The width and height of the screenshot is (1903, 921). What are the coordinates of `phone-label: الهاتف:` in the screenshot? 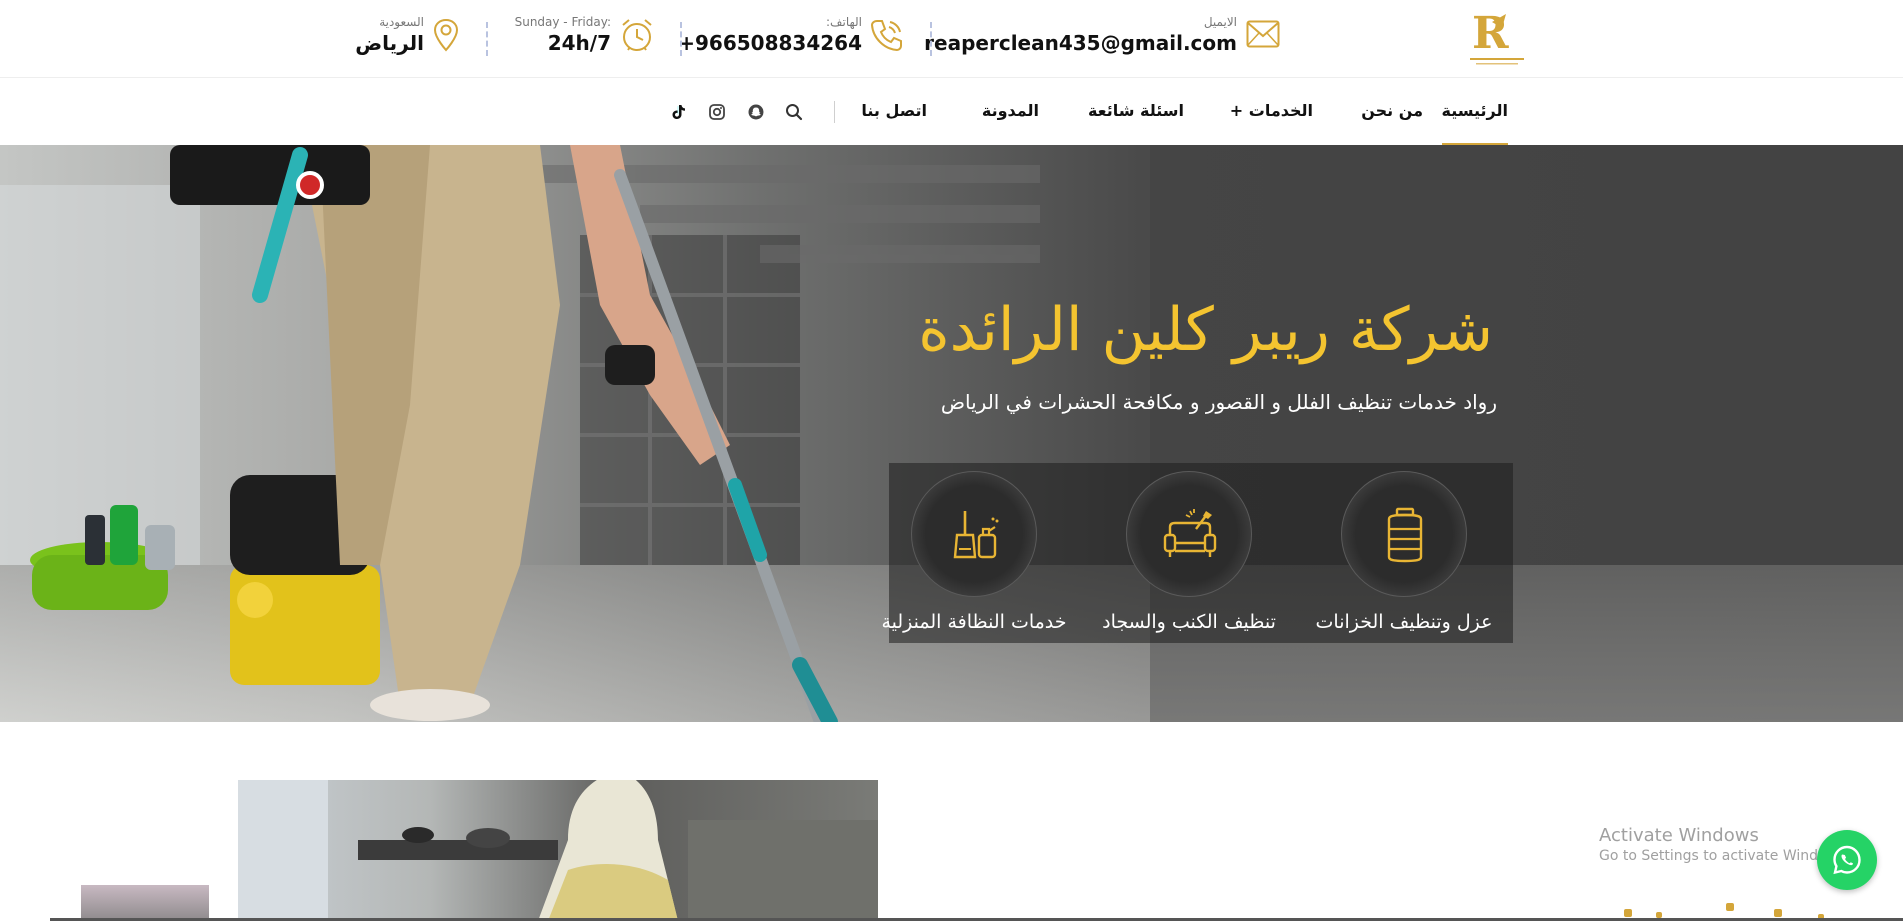 It's located at (844, 22).